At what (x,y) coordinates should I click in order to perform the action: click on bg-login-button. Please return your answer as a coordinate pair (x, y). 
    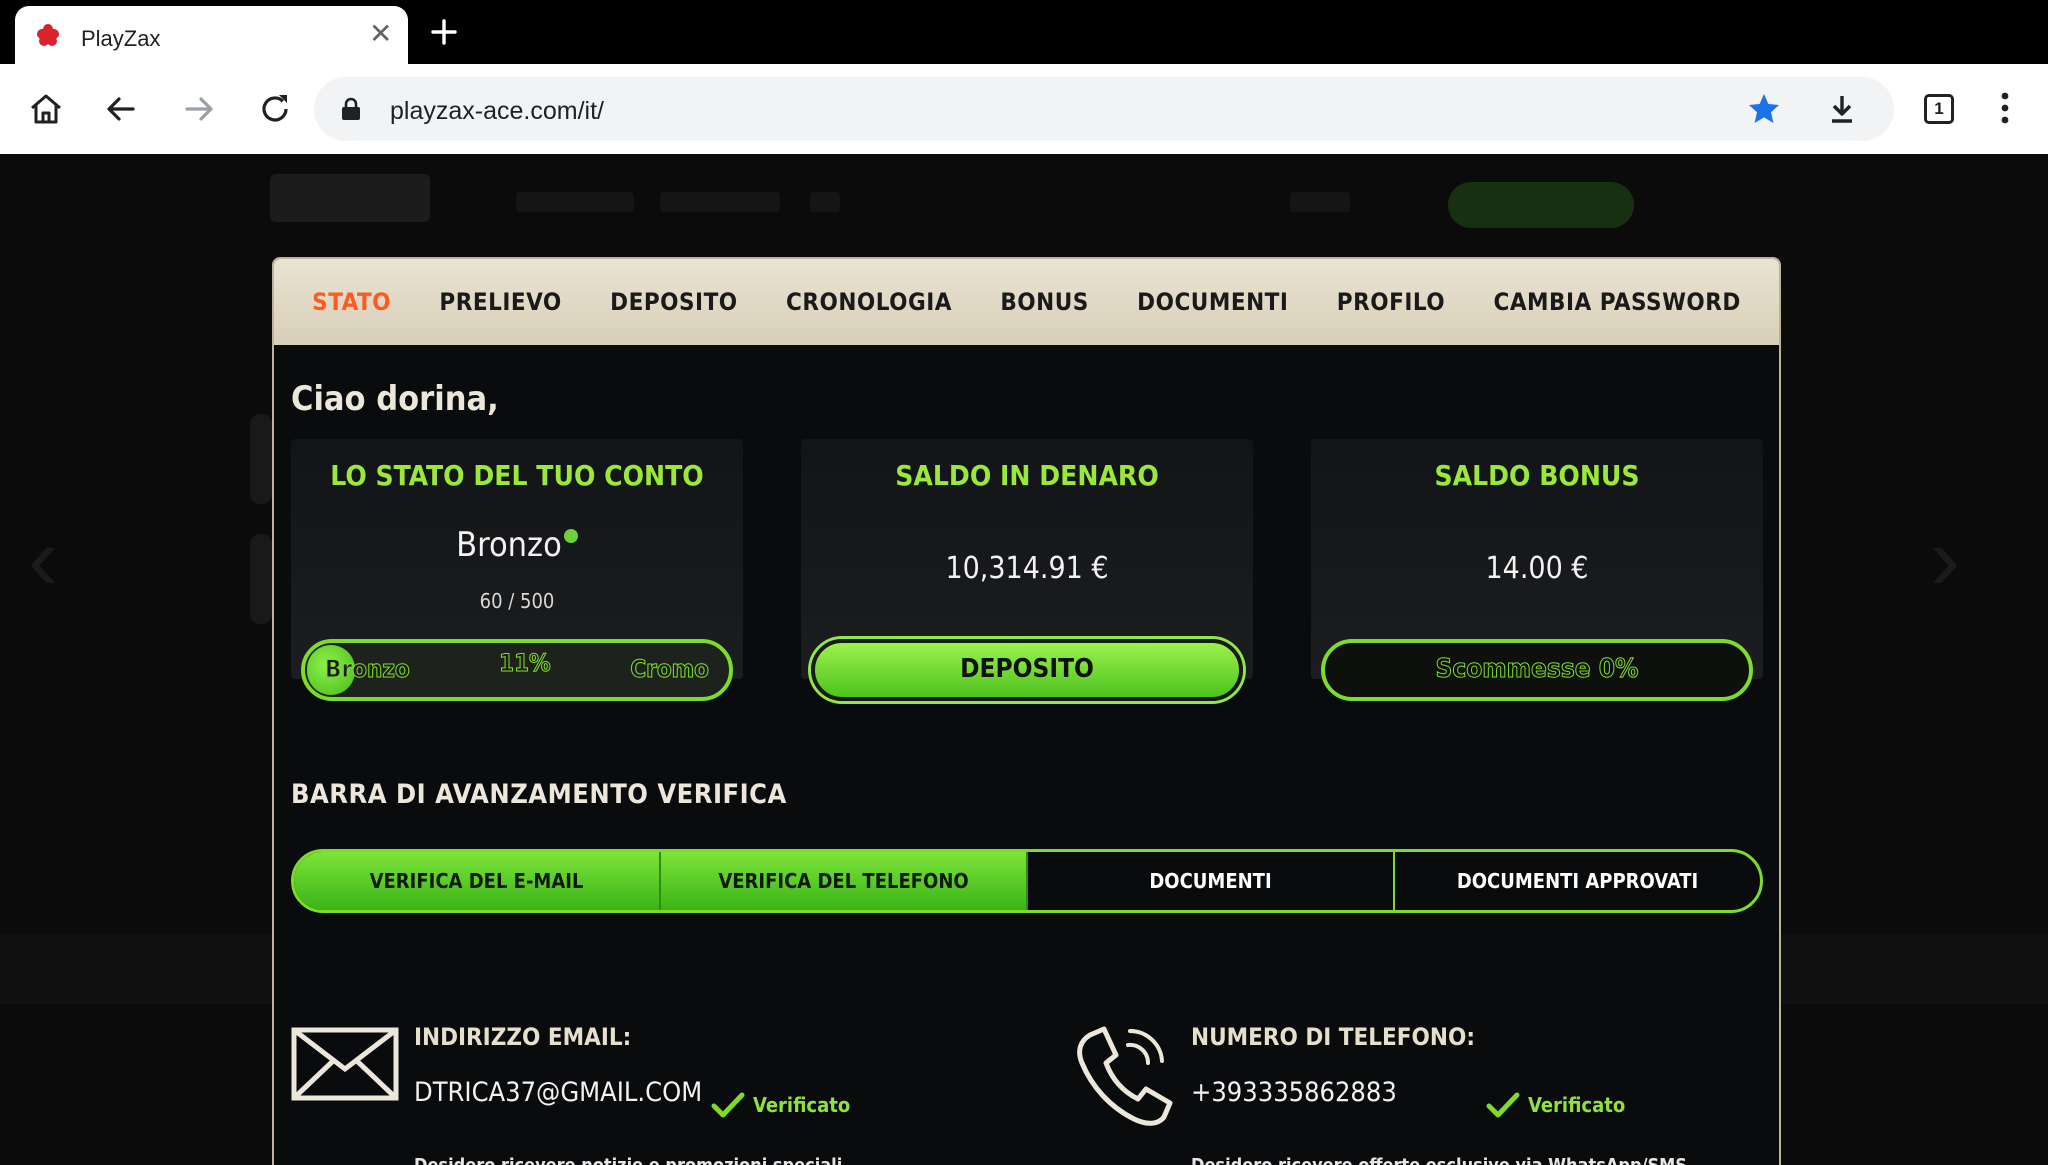
    Looking at the image, I should click on (1541, 205).